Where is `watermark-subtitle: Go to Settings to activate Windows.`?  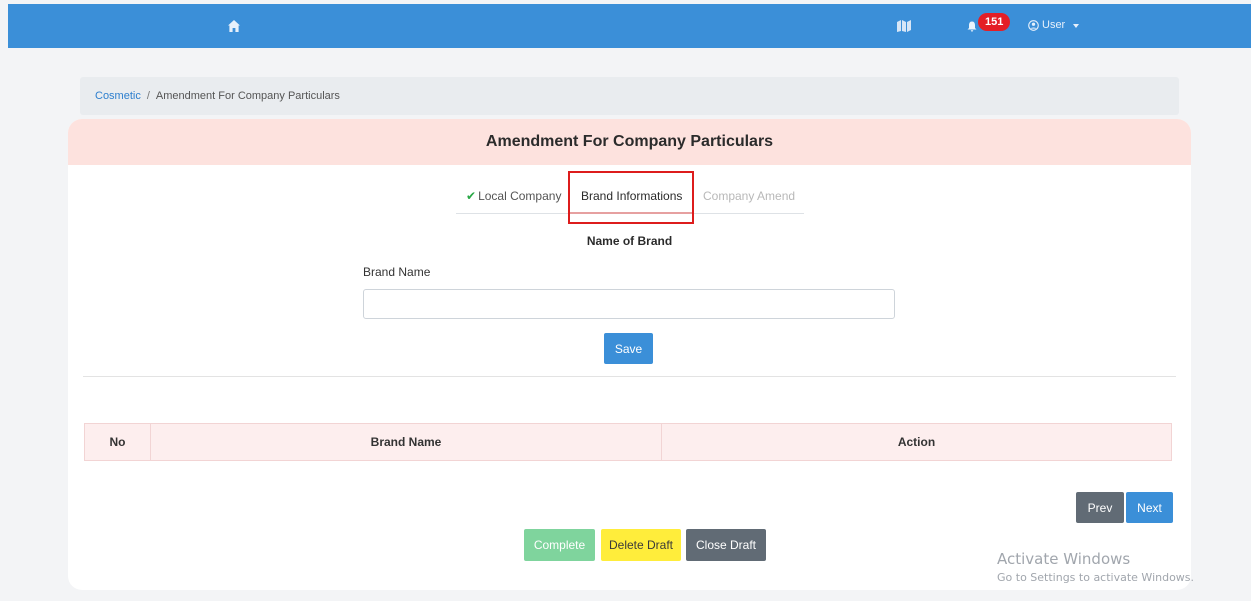
watermark-subtitle: Go to Settings to activate Windows. is located at coordinates (1096, 577).